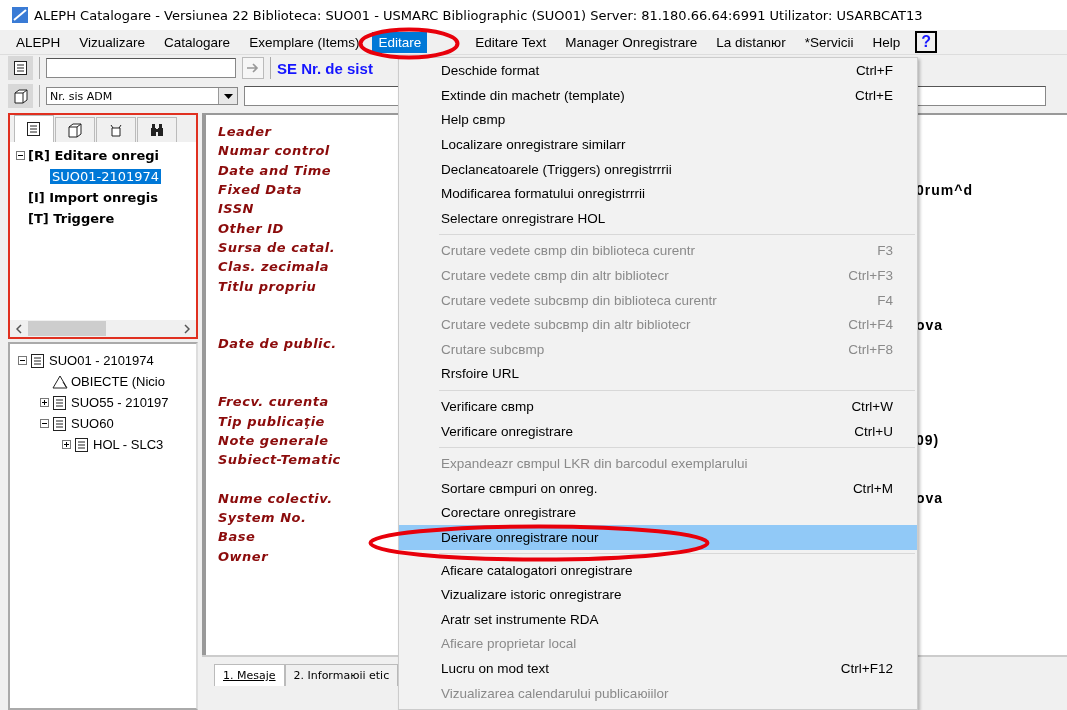 Image resolution: width=1067 pixels, height=710 pixels. I want to click on field-label: Date de public., so click(278, 344).